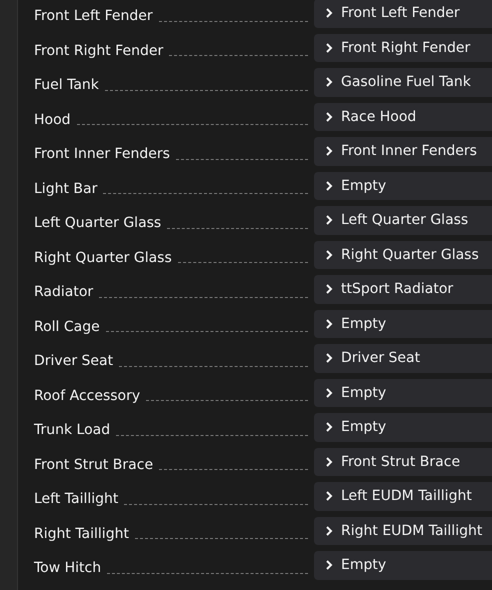 The width and height of the screenshot is (492, 590). Describe the element at coordinates (403, 48) in the screenshot. I see `part-selector: Front Right Fender` at that location.